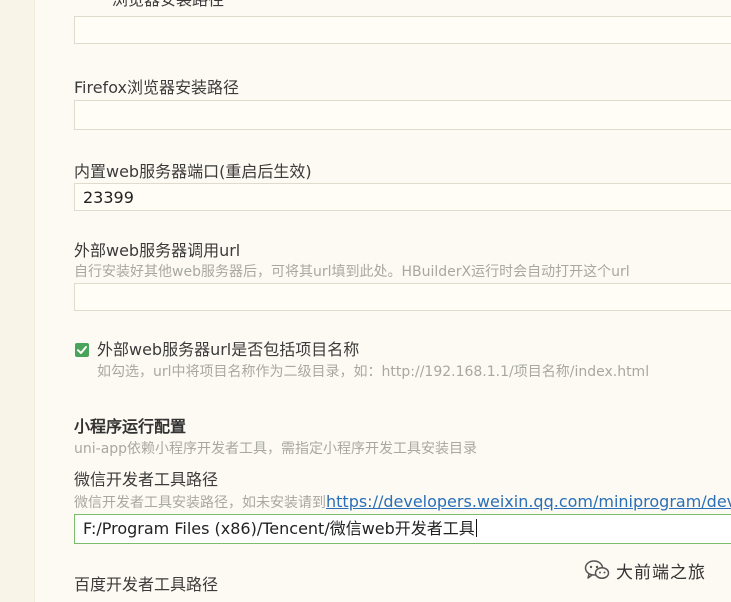  I want to click on baidu-path-label: 百度开发者工具路径, so click(146, 584).